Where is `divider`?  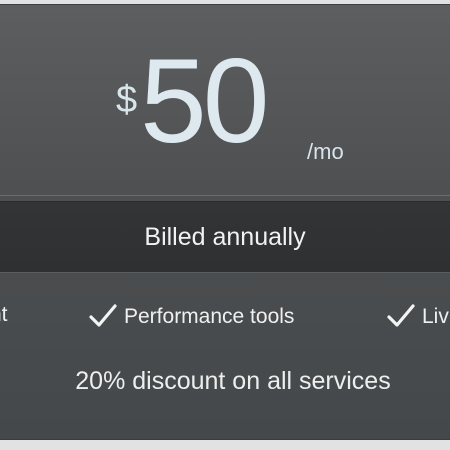 divider is located at coordinates (225, 195).